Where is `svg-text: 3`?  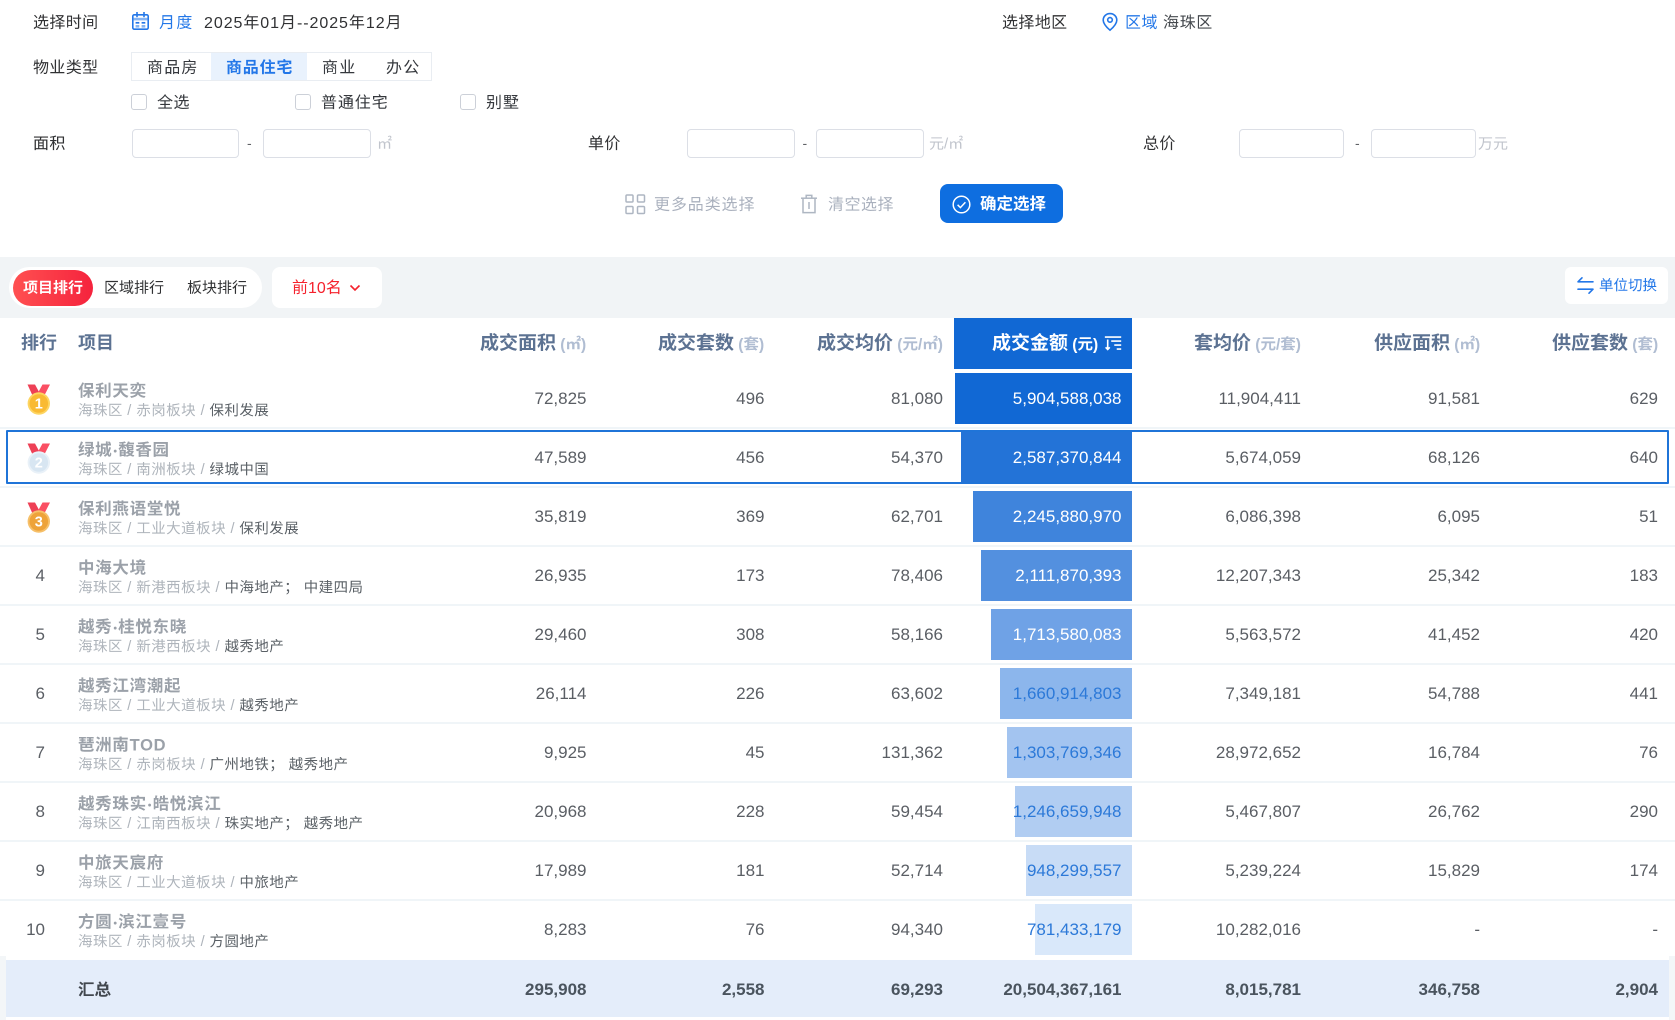
svg-text: 3 is located at coordinates (38, 522).